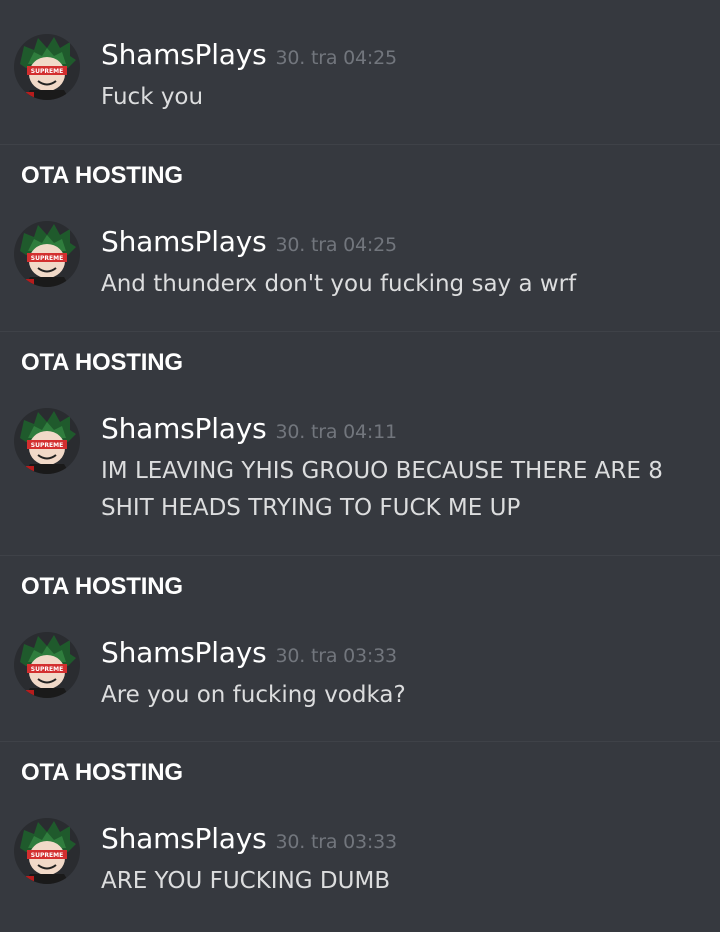  Describe the element at coordinates (246, 881) in the screenshot. I see `message-line: ARE YOU FUCKING DUMB` at that location.